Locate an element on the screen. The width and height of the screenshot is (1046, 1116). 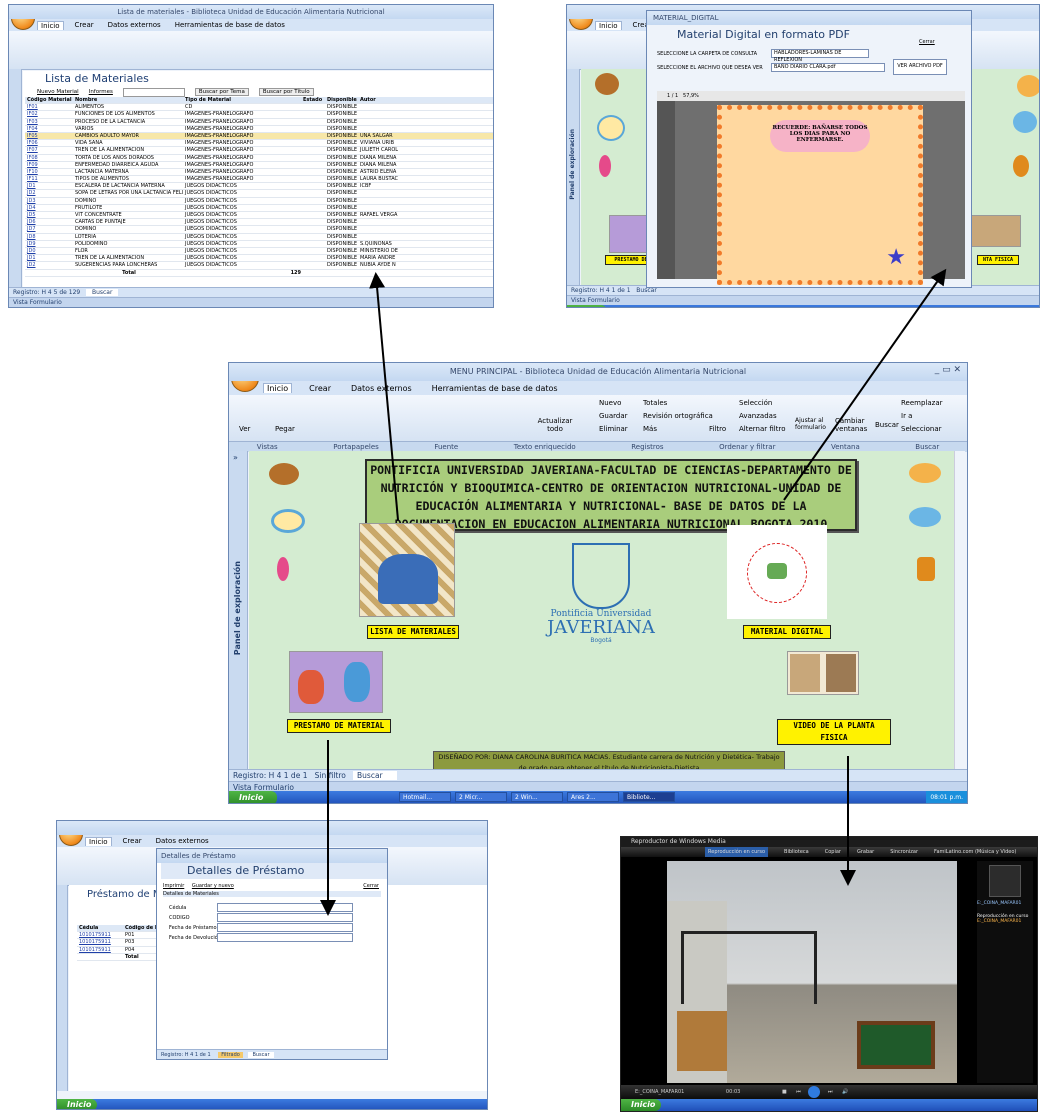
list-item: 1010175911 P04 is located at coordinates (122, 950).